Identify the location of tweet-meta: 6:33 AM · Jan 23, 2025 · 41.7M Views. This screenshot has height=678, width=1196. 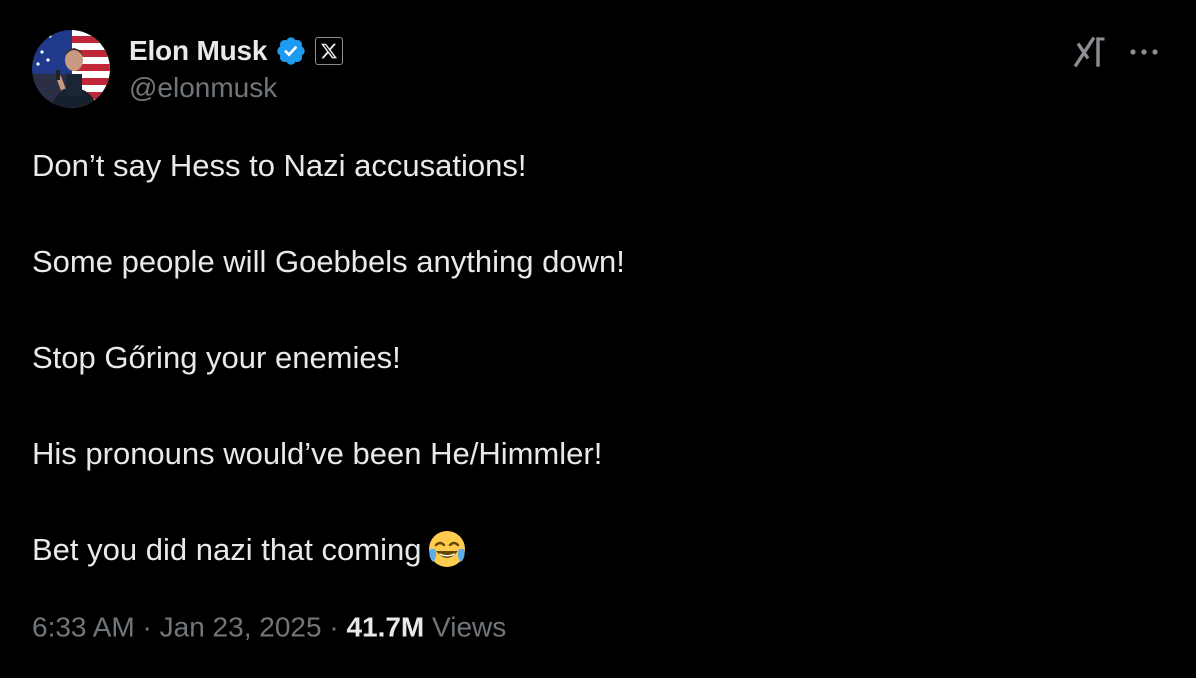
(269, 626).